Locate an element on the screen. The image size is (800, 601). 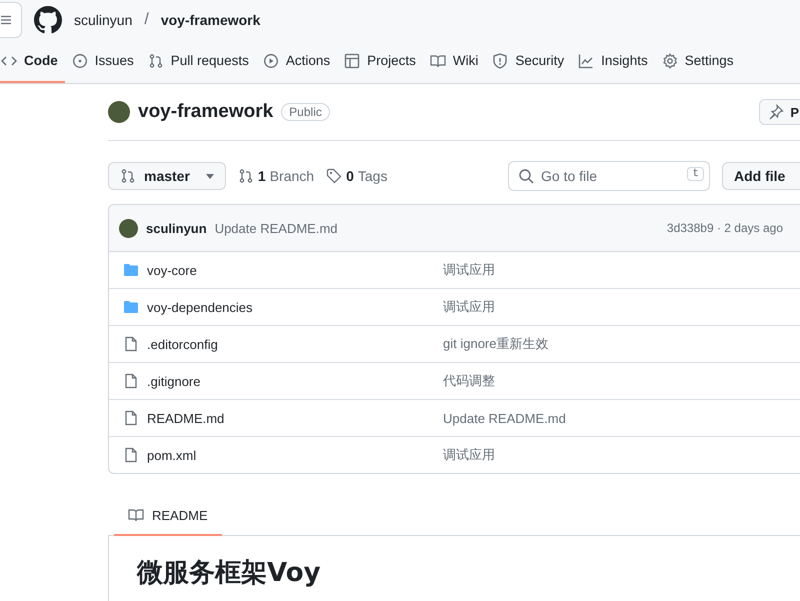
readme-heading: 微服务框架Voy is located at coordinates (229, 574).